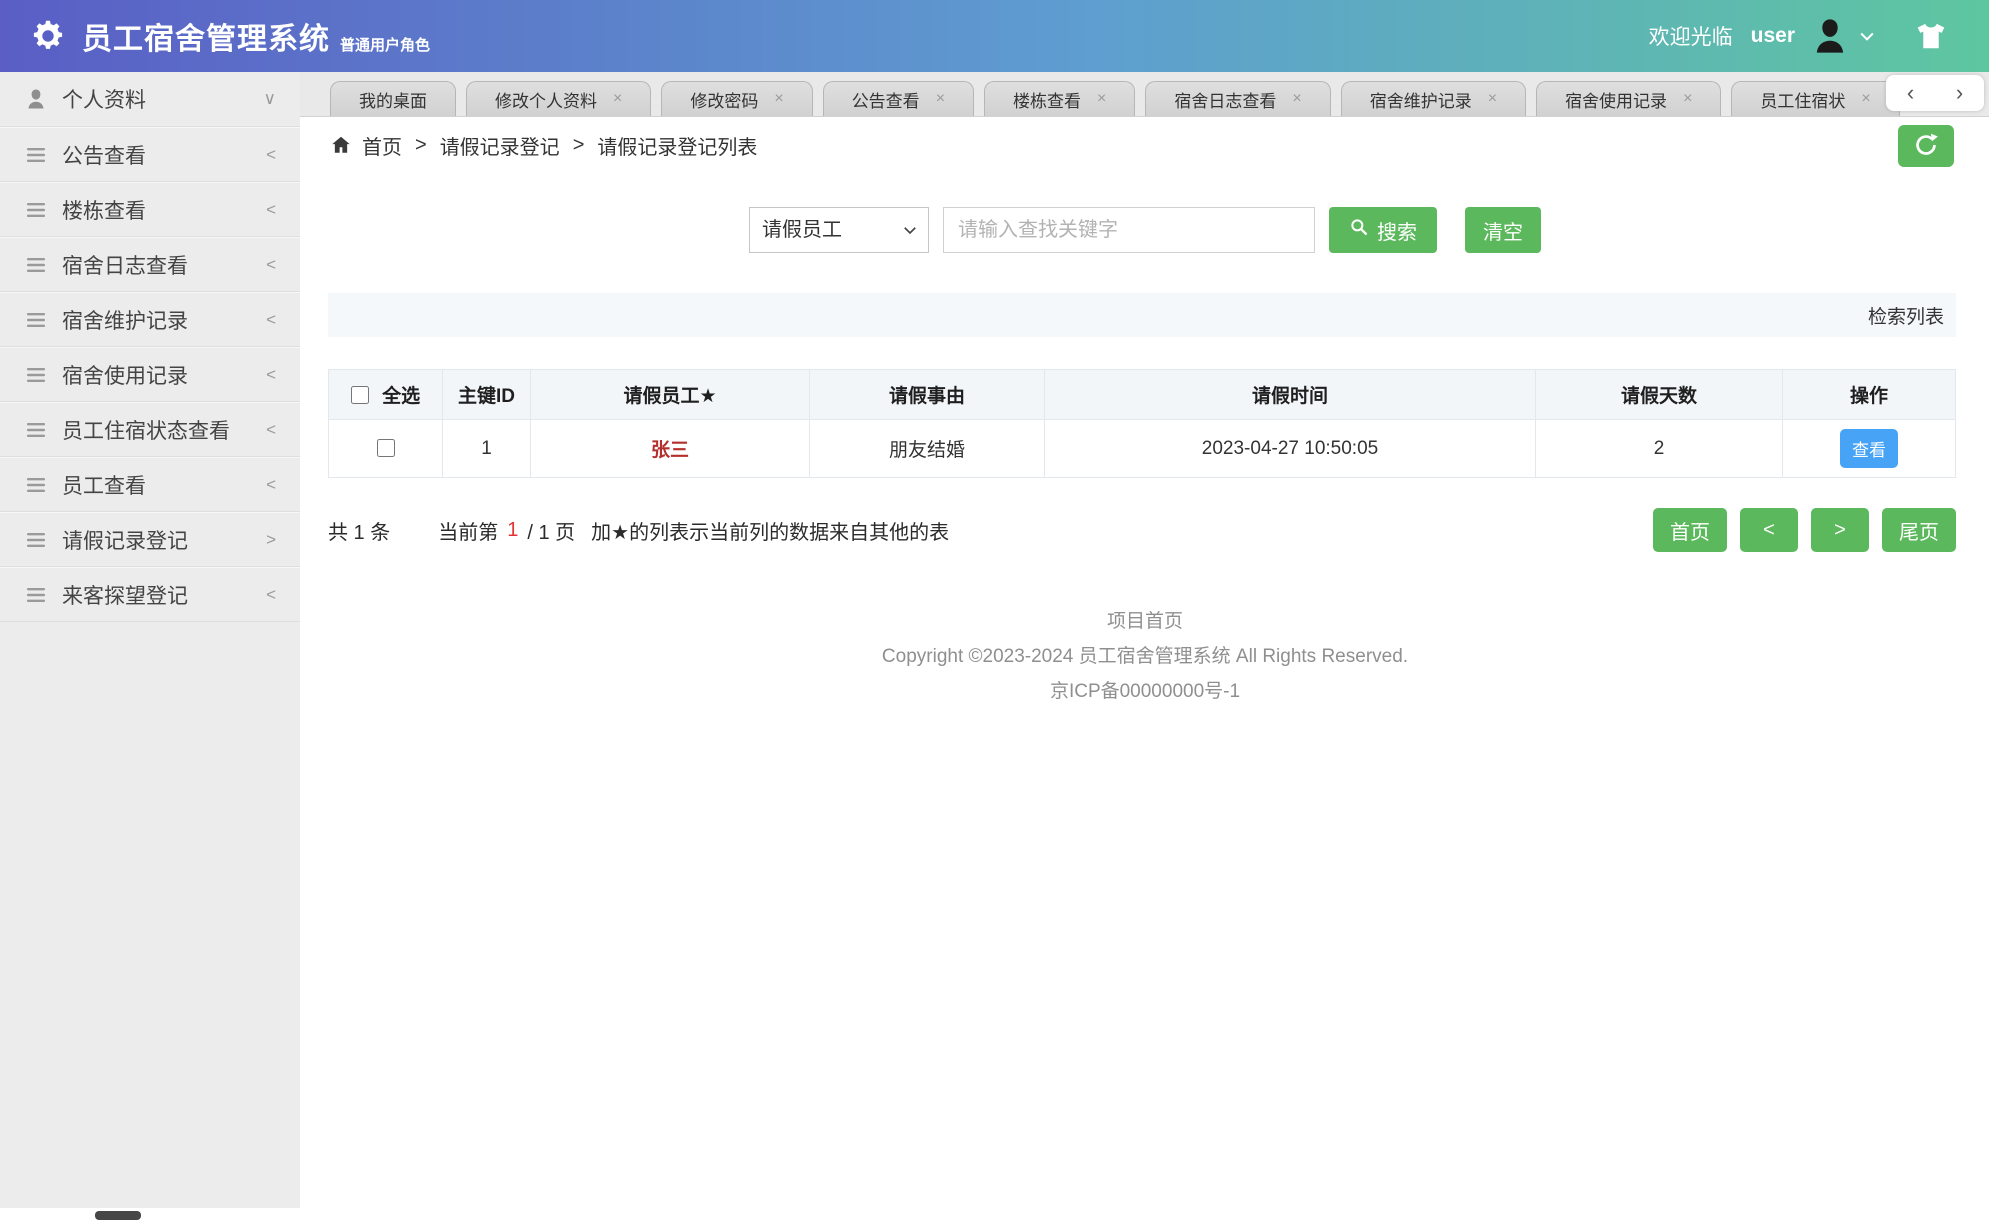 This screenshot has height=1222, width=1989. I want to click on sidebar-item-label: 宿舍日志查看, so click(125, 266).